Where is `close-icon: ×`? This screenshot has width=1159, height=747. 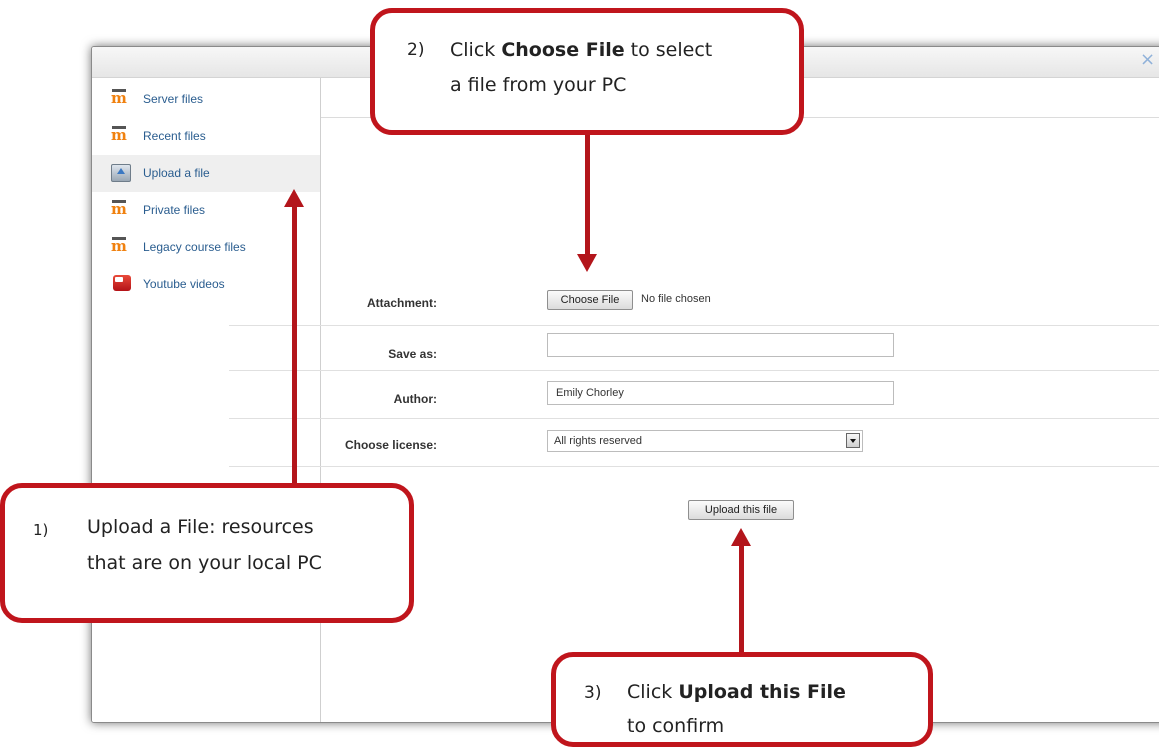
close-icon: × is located at coordinates (1147, 60).